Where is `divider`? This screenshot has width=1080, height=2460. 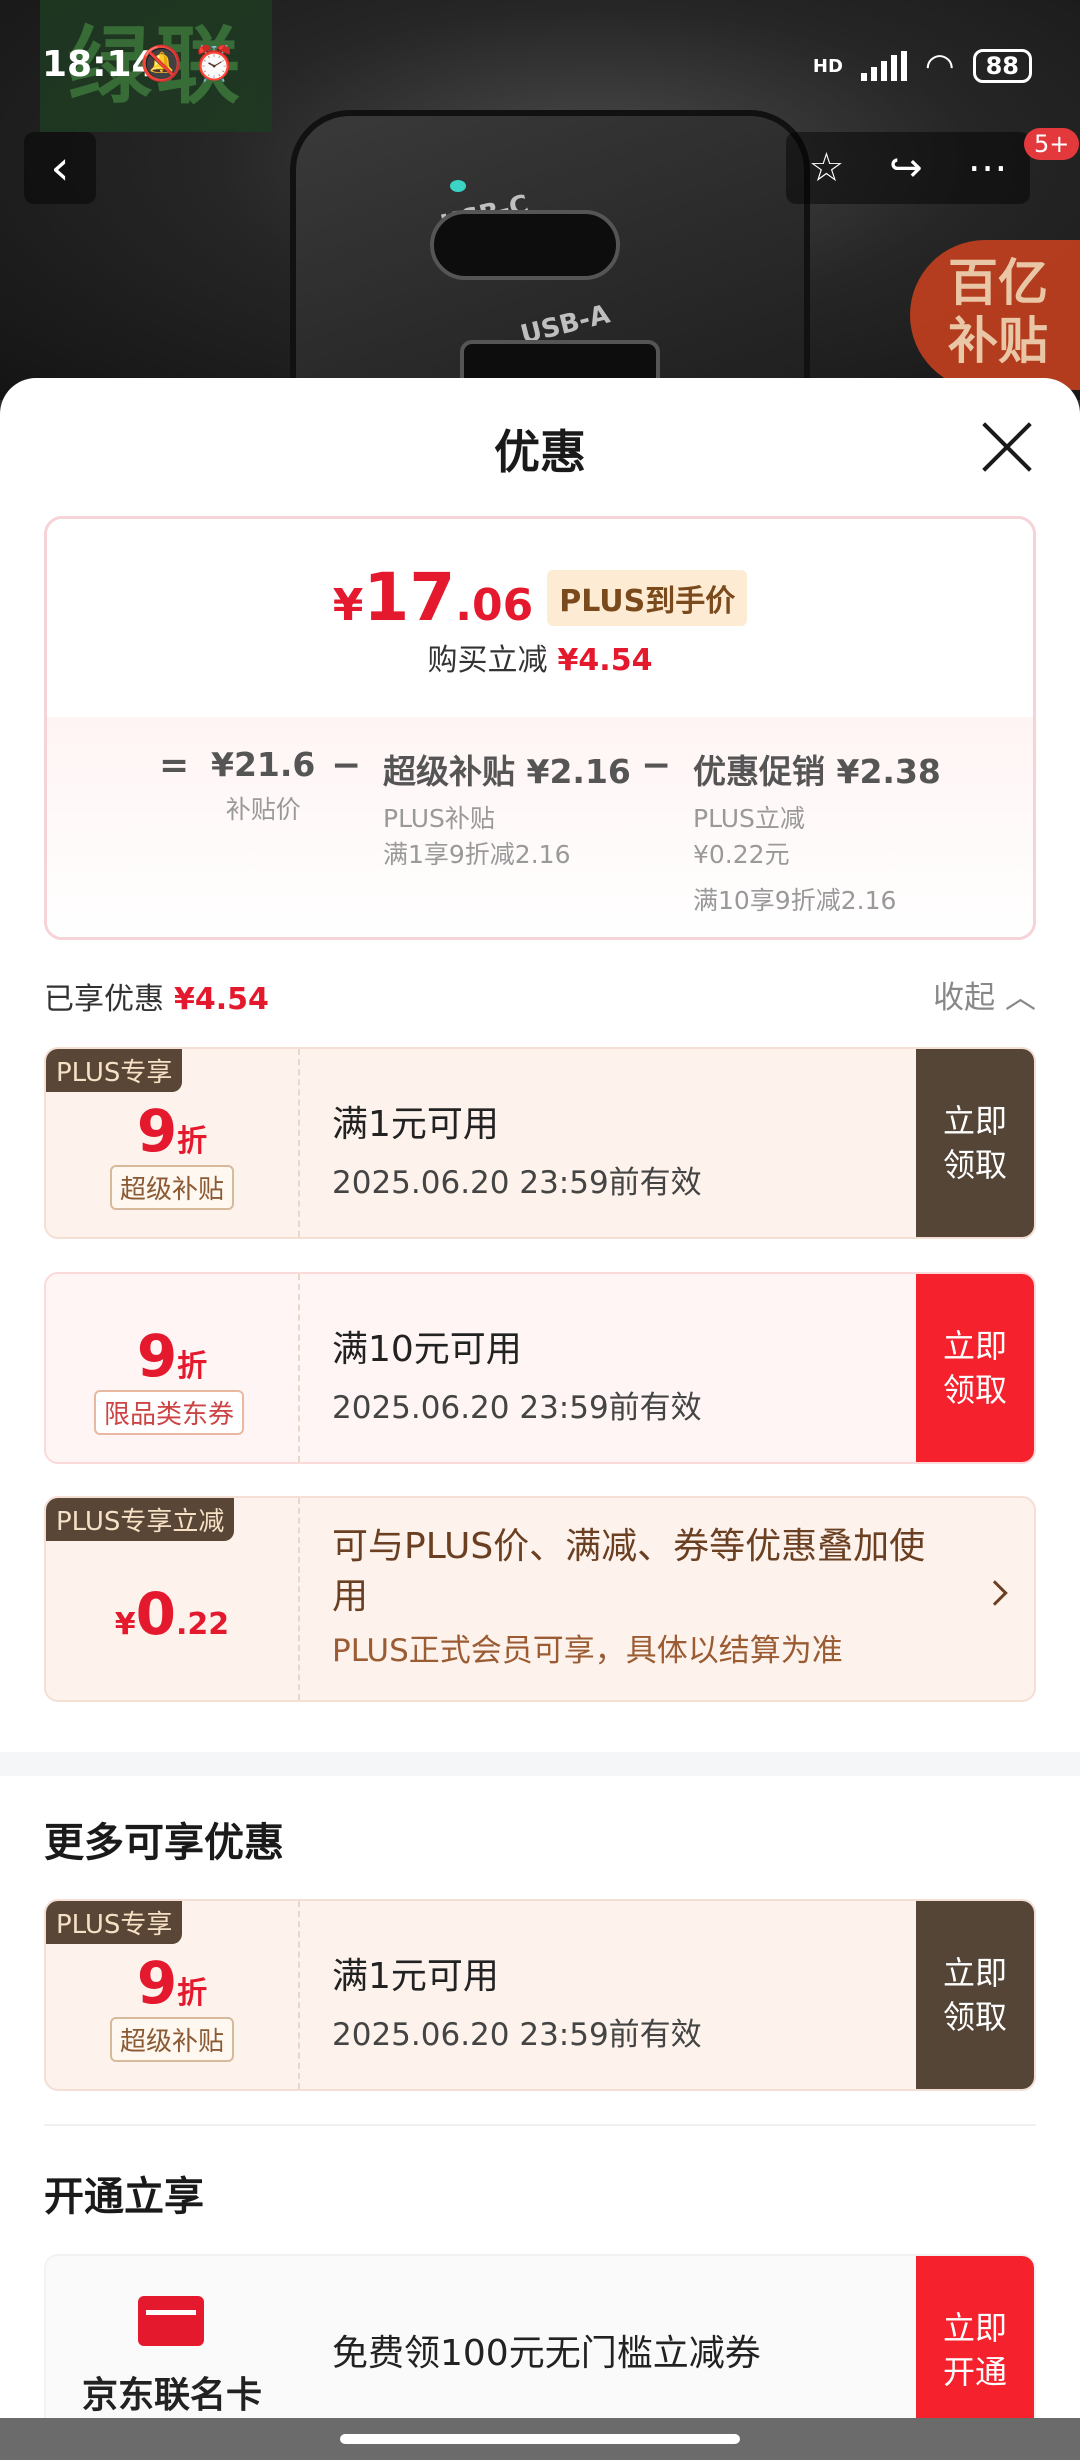 divider is located at coordinates (540, 2125).